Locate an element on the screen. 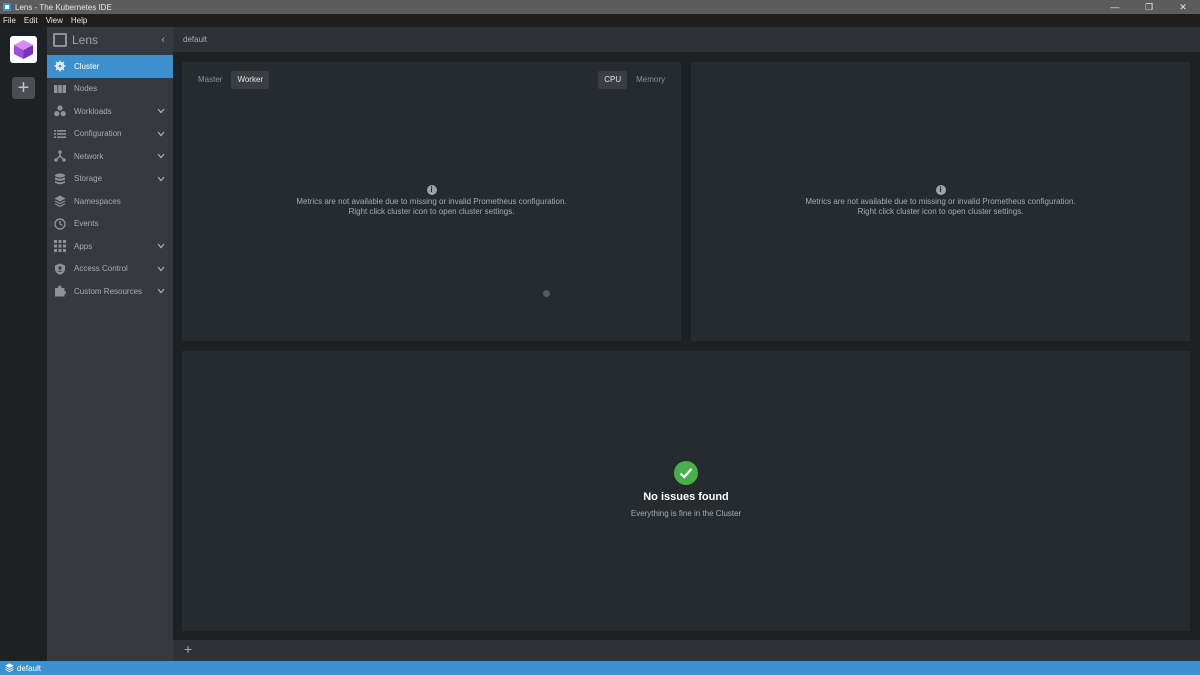 This screenshot has width=1200, height=675. sidebar-item-nodes: Nodes is located at coordinates (110, 89).